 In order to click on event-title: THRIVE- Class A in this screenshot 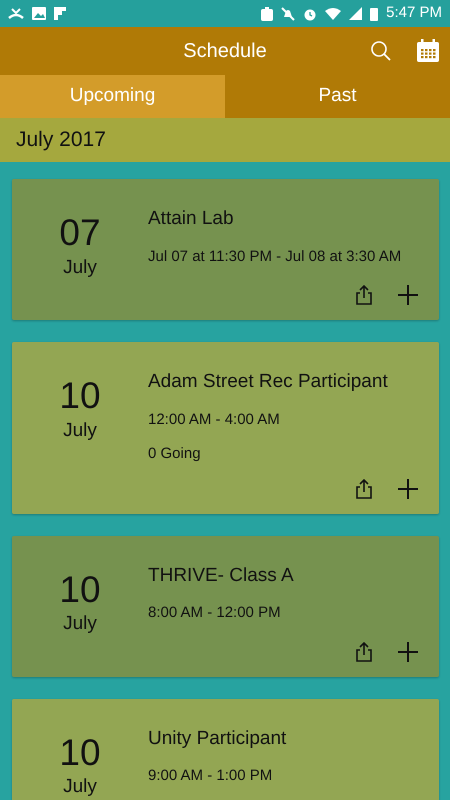, I will do `click(221, 576)`.